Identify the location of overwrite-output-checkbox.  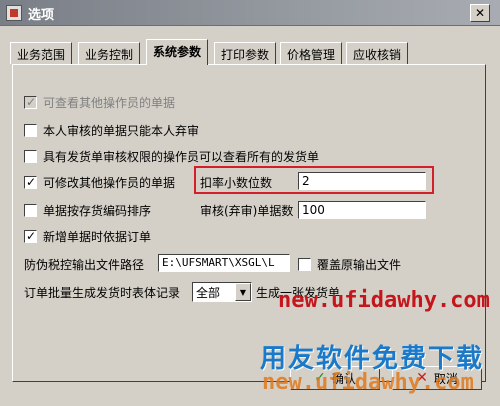
(304, 264).